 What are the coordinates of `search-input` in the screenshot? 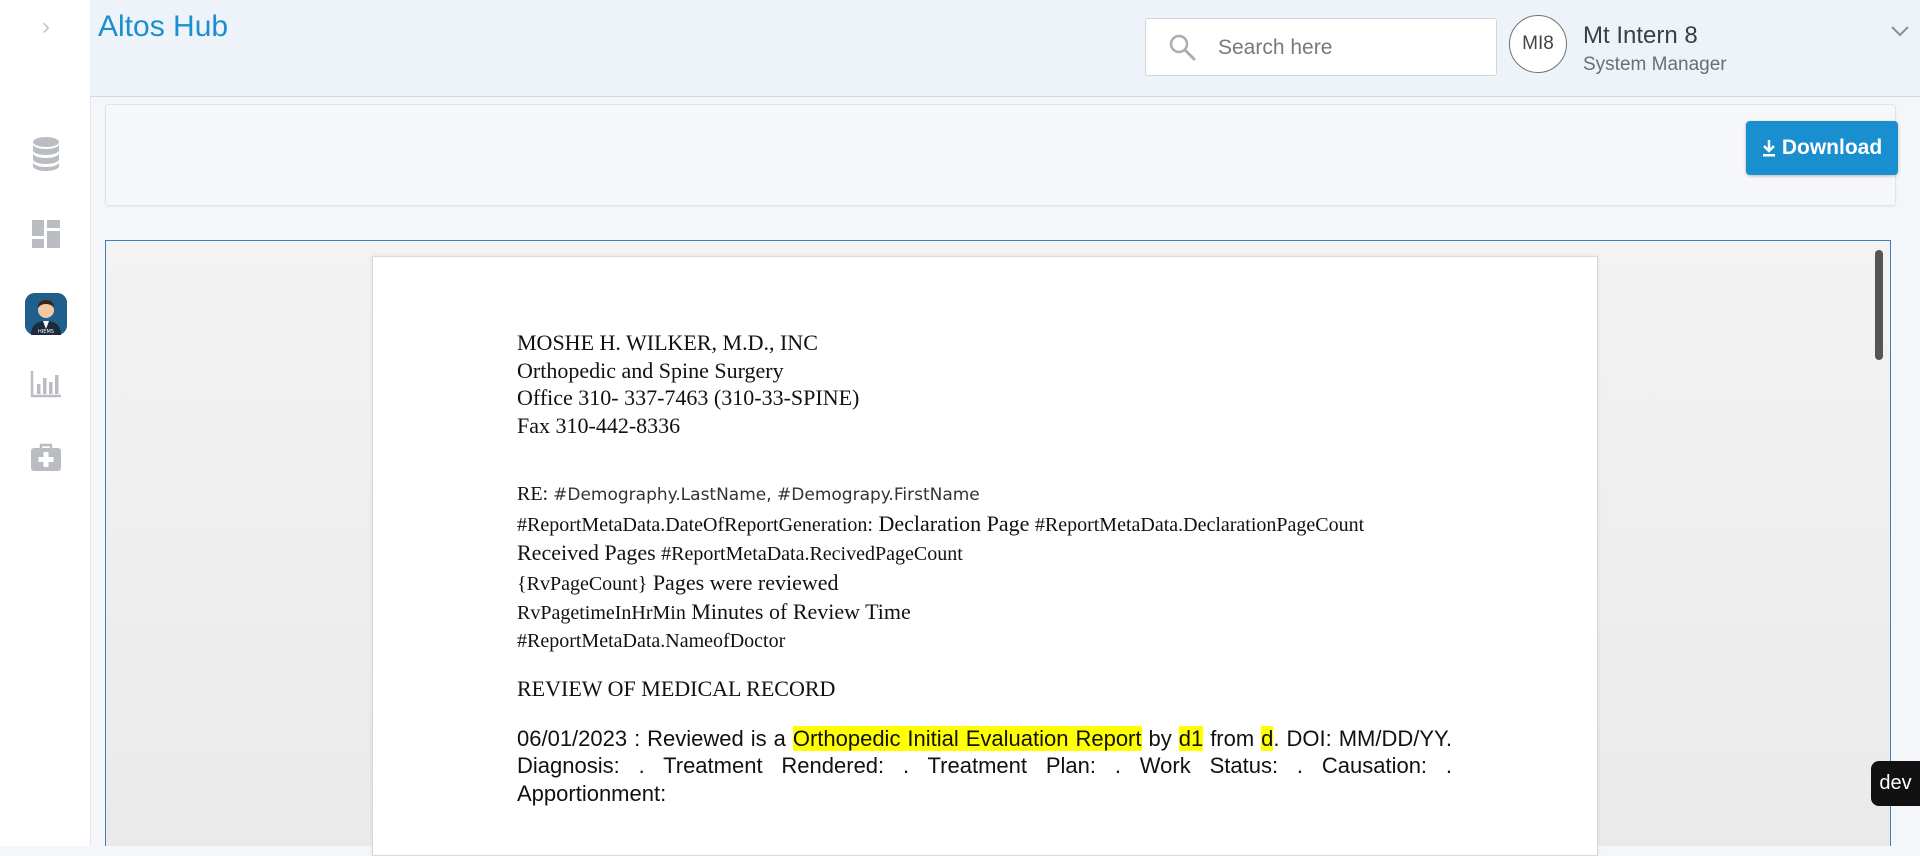 It's located at (1348, 48).